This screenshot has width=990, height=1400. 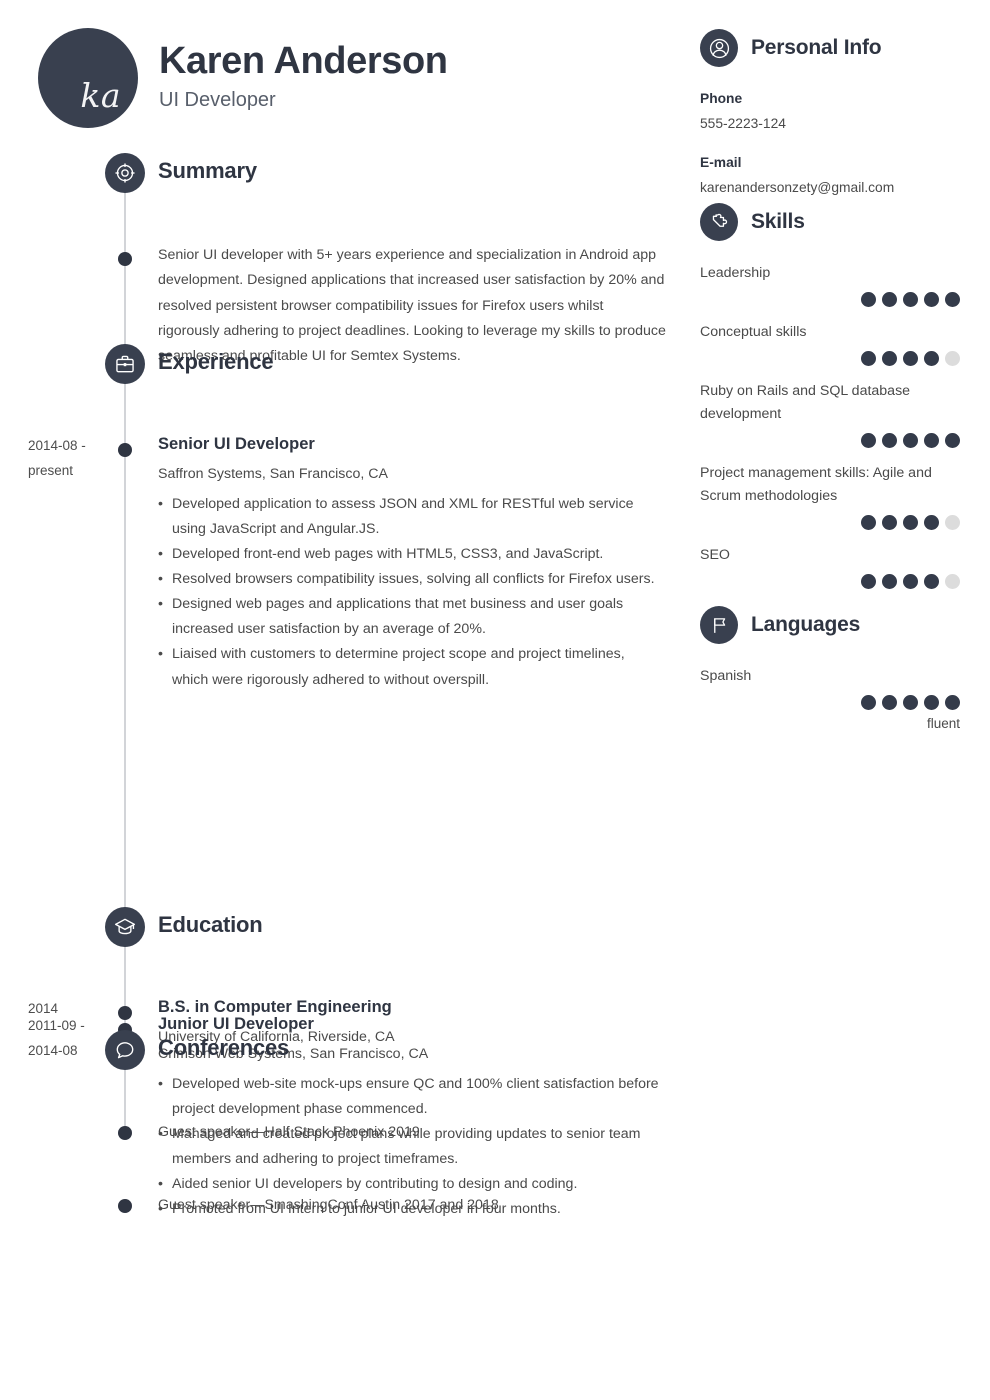 What do you see at coordinates (207, 170) in the screenshot?
I see `section-title-summary: Summary` at bounding box center [207, 170].